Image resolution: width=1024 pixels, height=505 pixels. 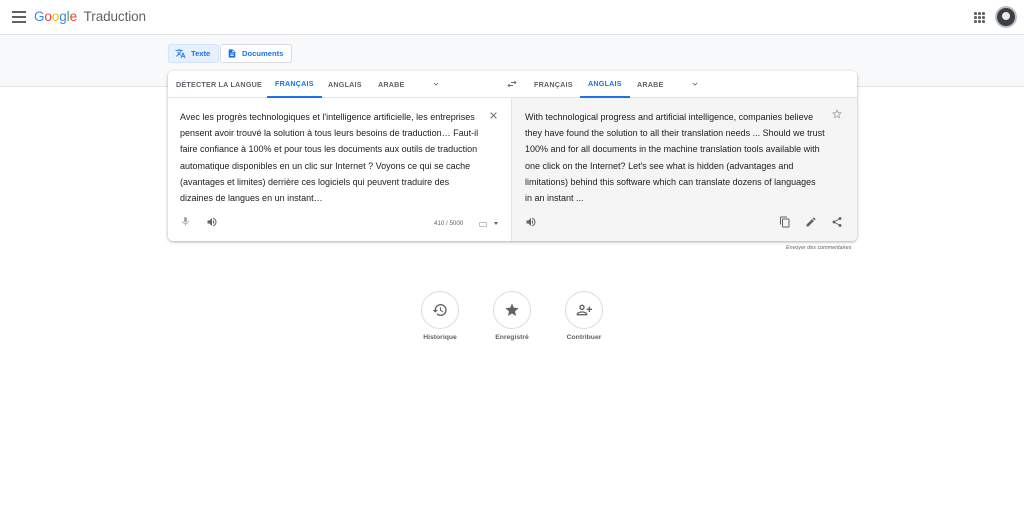 I want to click on hamburger-menu-icon, so click(x=19, y=17).